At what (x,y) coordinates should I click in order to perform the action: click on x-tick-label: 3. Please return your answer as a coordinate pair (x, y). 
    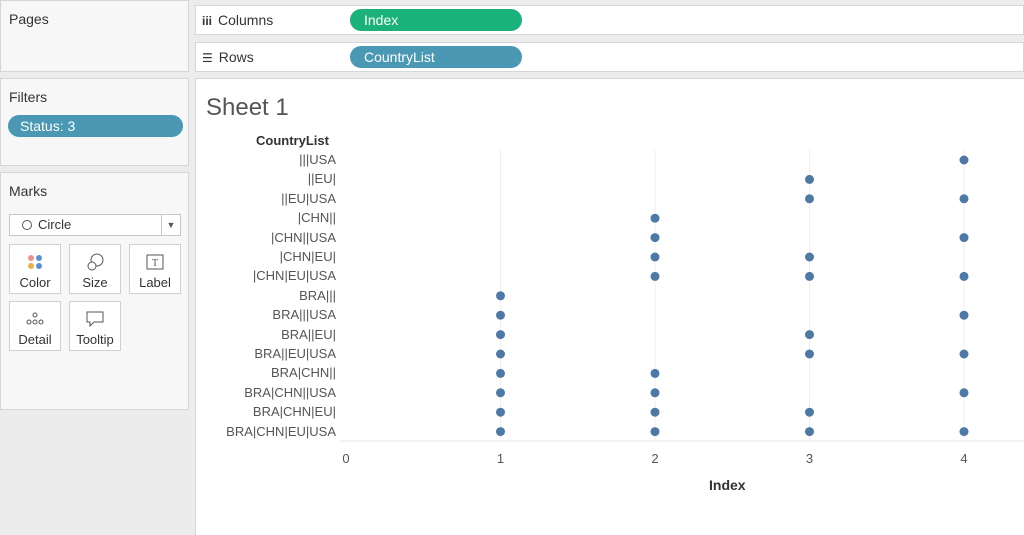
    Looking at the image, I should click on (809, 458).